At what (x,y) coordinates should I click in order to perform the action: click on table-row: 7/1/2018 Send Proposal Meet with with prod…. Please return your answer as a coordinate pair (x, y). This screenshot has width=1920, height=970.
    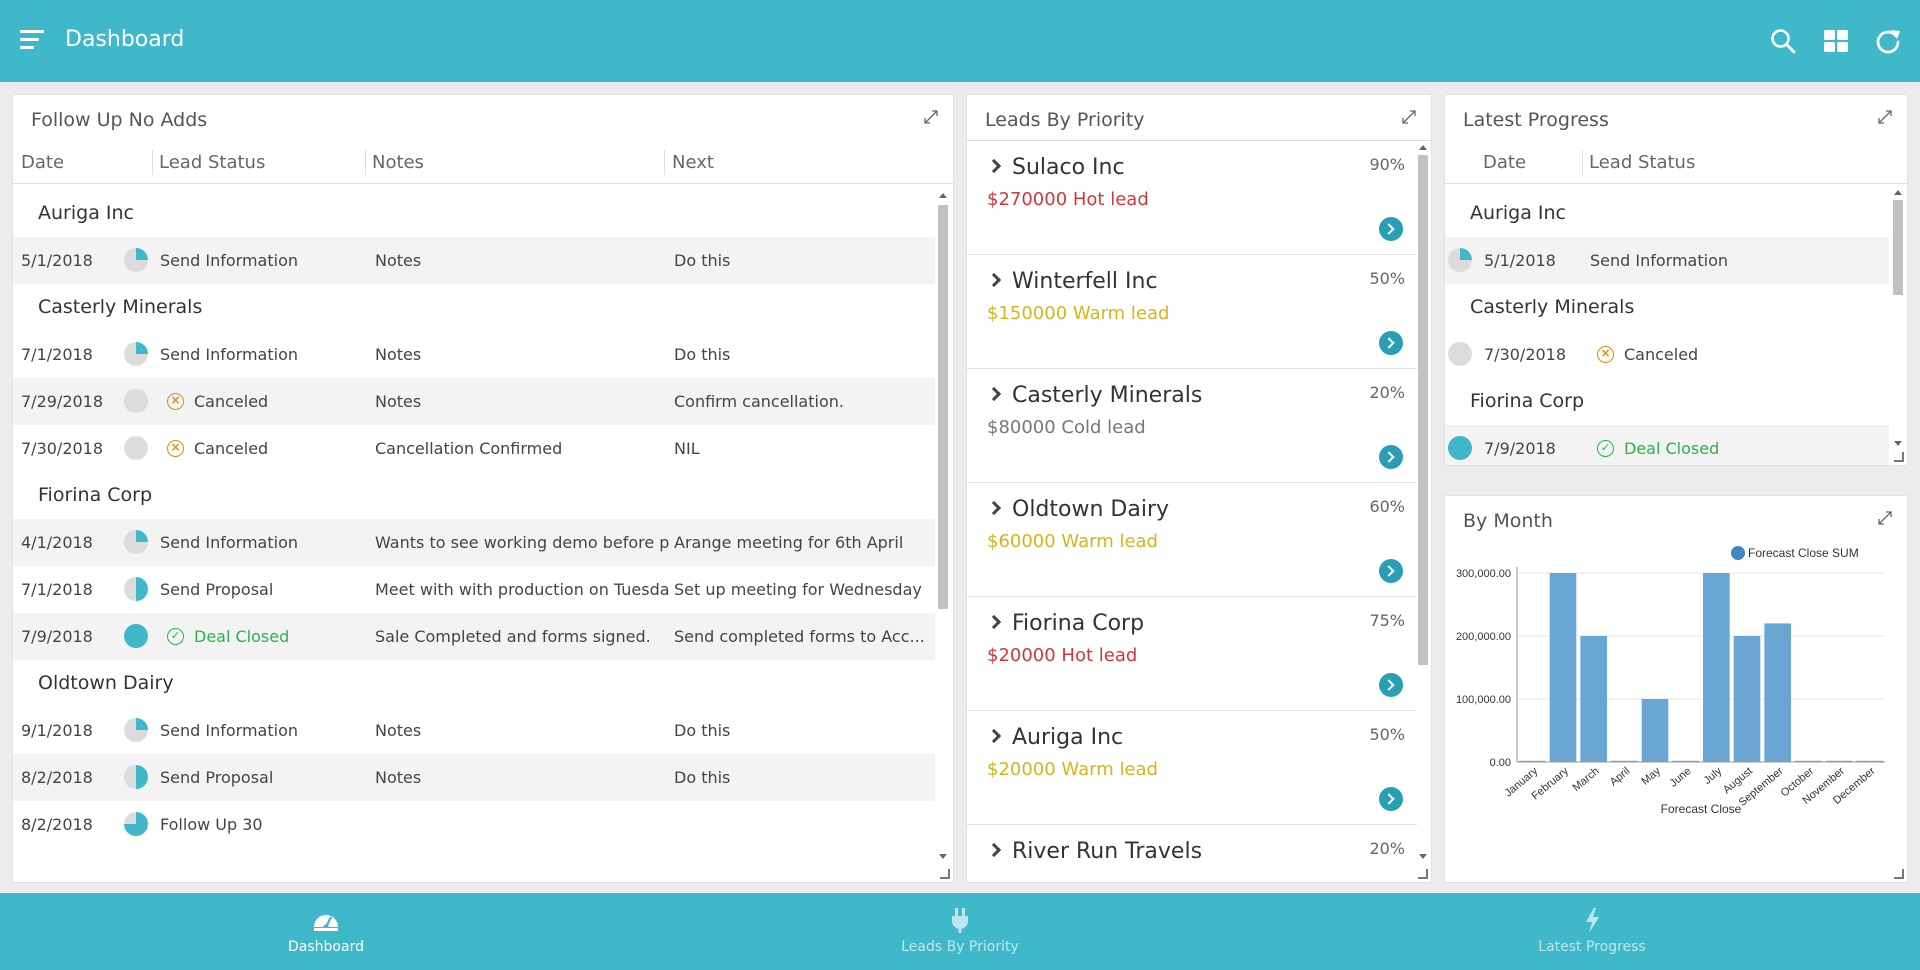
    Looking at the image, I should click on (474, 589).